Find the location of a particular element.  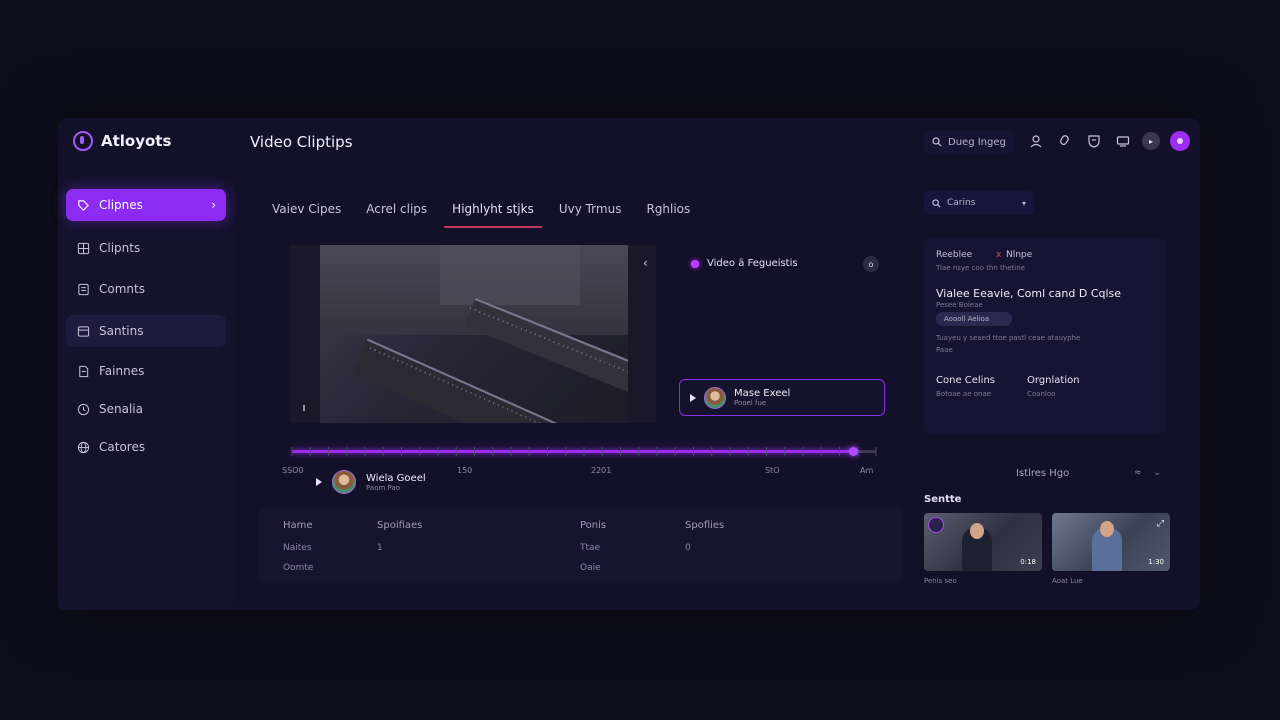

tab-vaiev-cipes: Vaiev Cipes is located at coordinates (306, 215).